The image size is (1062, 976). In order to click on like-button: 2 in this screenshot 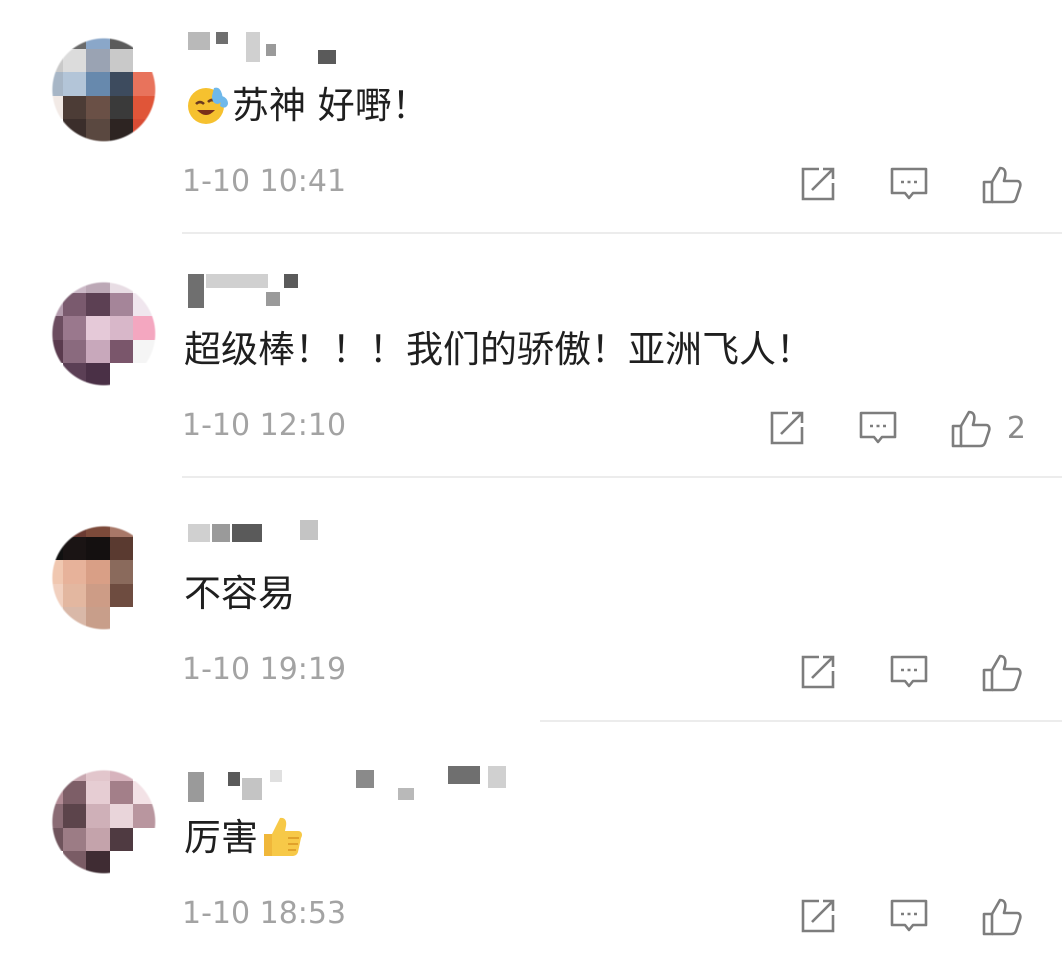, I will do `click(987, 428)`.